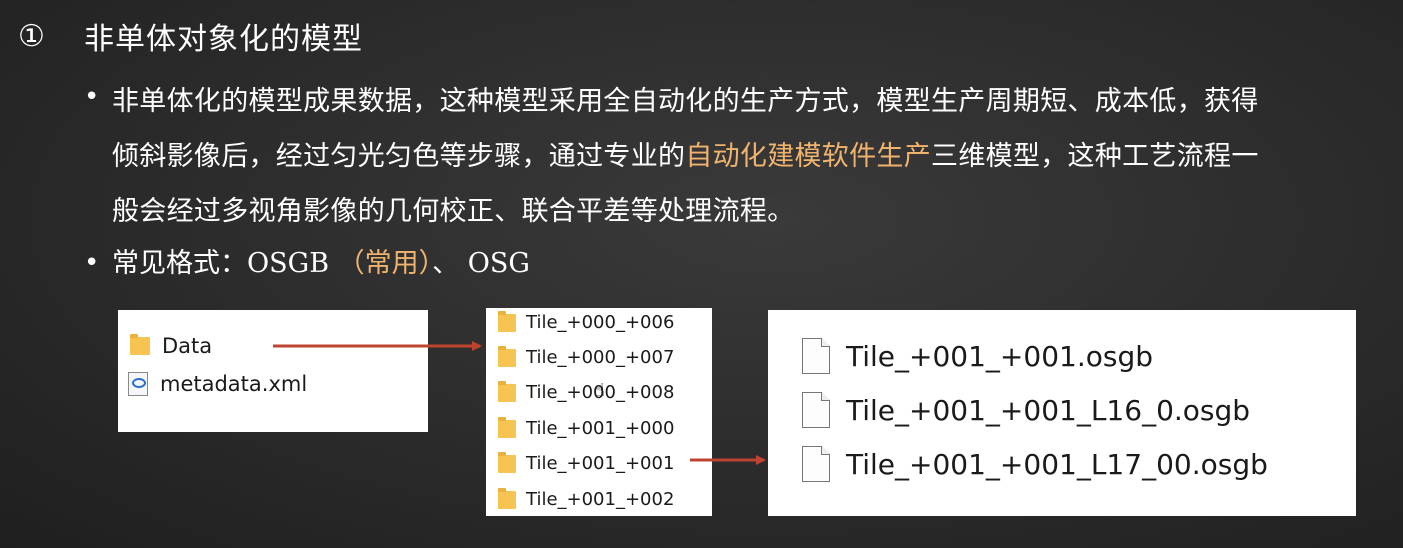 This screenshot has width=1403, height=548. I want to click on format-common-note: （常用）, so click(385, 263).